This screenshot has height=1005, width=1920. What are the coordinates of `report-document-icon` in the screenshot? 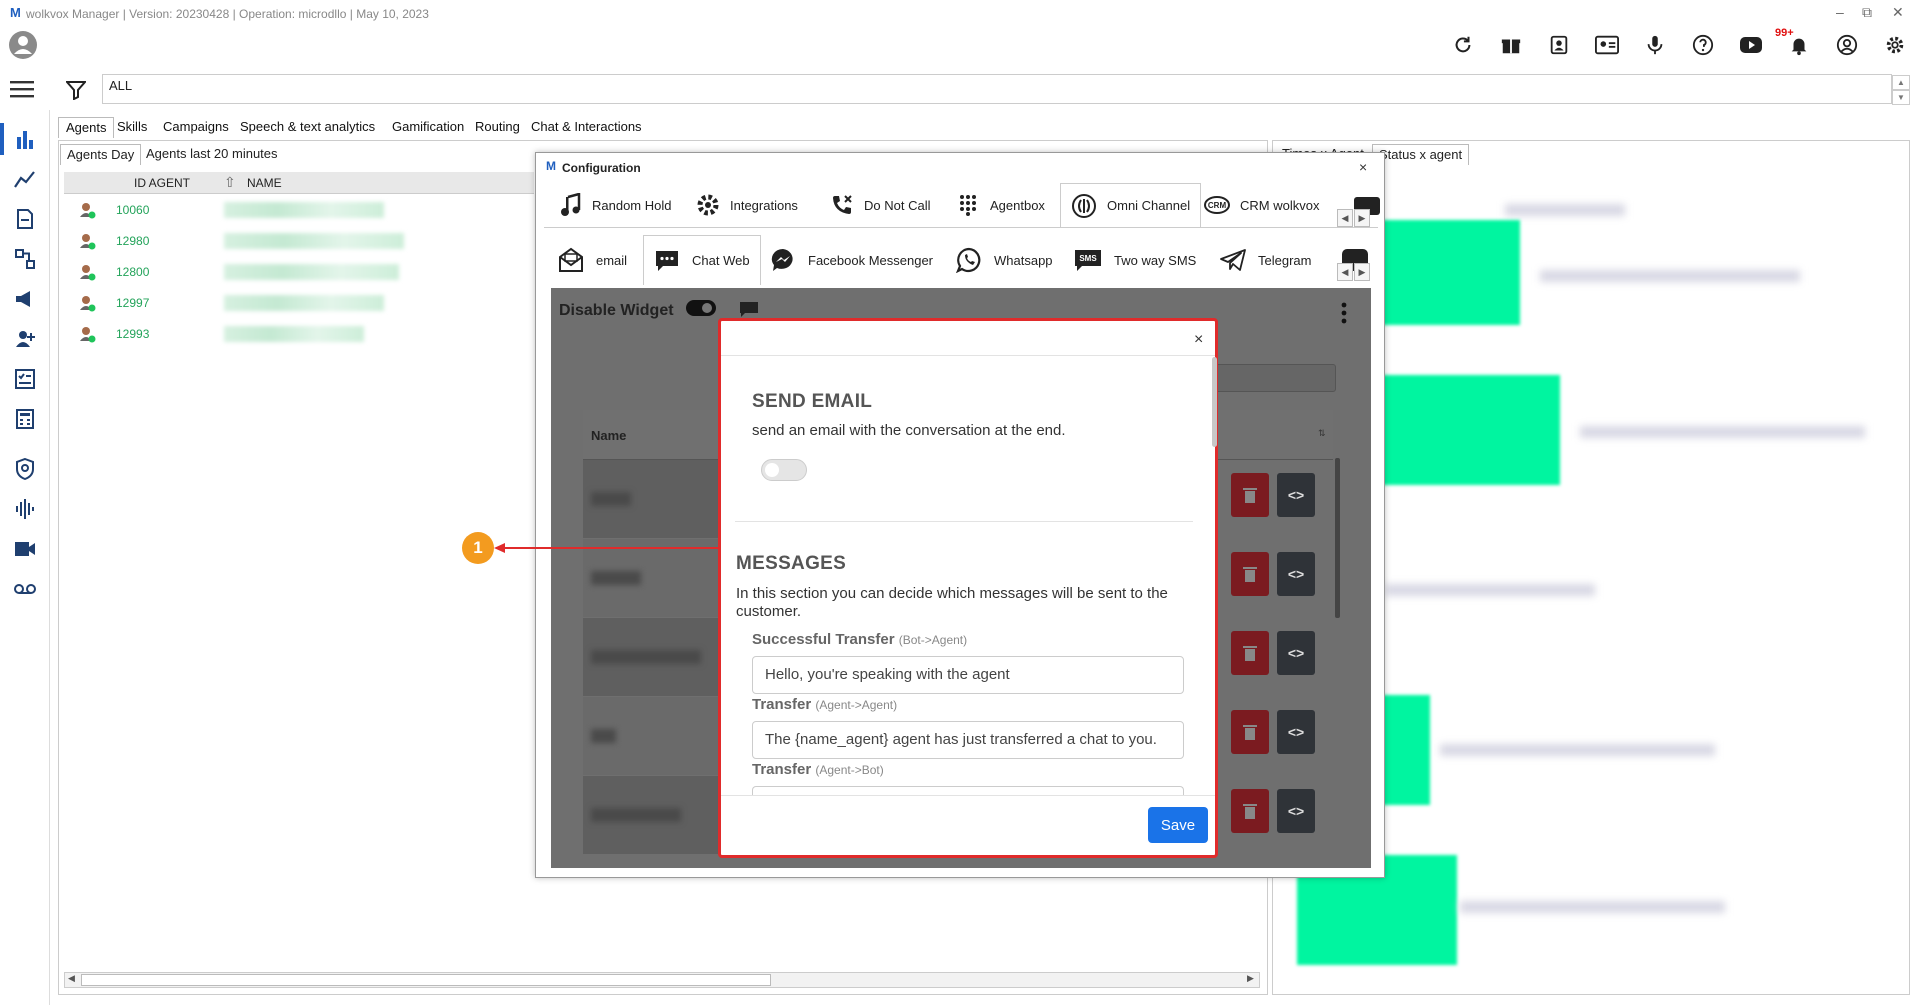 It's located at (25, 219).